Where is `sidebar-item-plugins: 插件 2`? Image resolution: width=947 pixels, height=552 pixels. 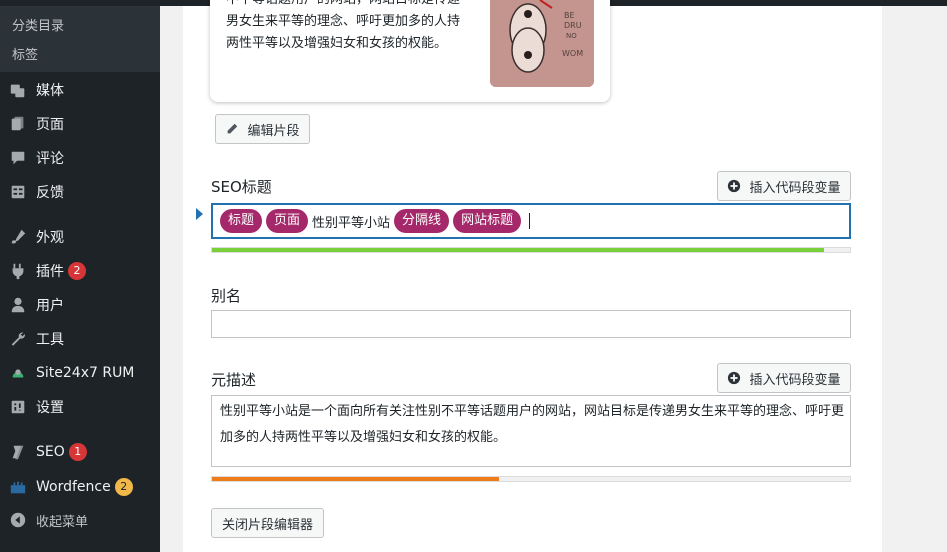
sidebar-item-plugins: 插件 2 is located at coordinates (80, 271).